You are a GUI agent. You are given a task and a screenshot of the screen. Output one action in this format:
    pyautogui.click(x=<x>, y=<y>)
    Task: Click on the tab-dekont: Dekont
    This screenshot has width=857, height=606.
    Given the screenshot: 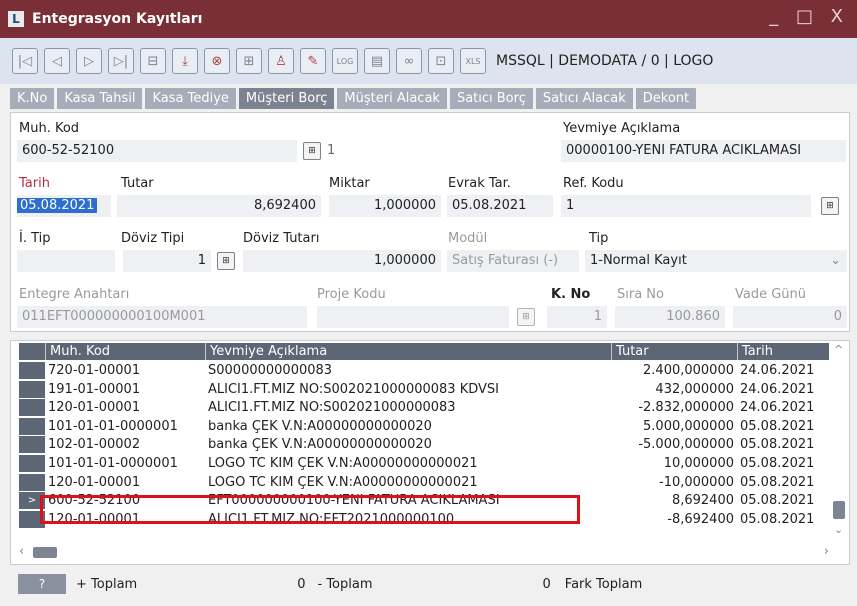 What is the action you would take?
    pyautogui.click(x=666, y=98)
    